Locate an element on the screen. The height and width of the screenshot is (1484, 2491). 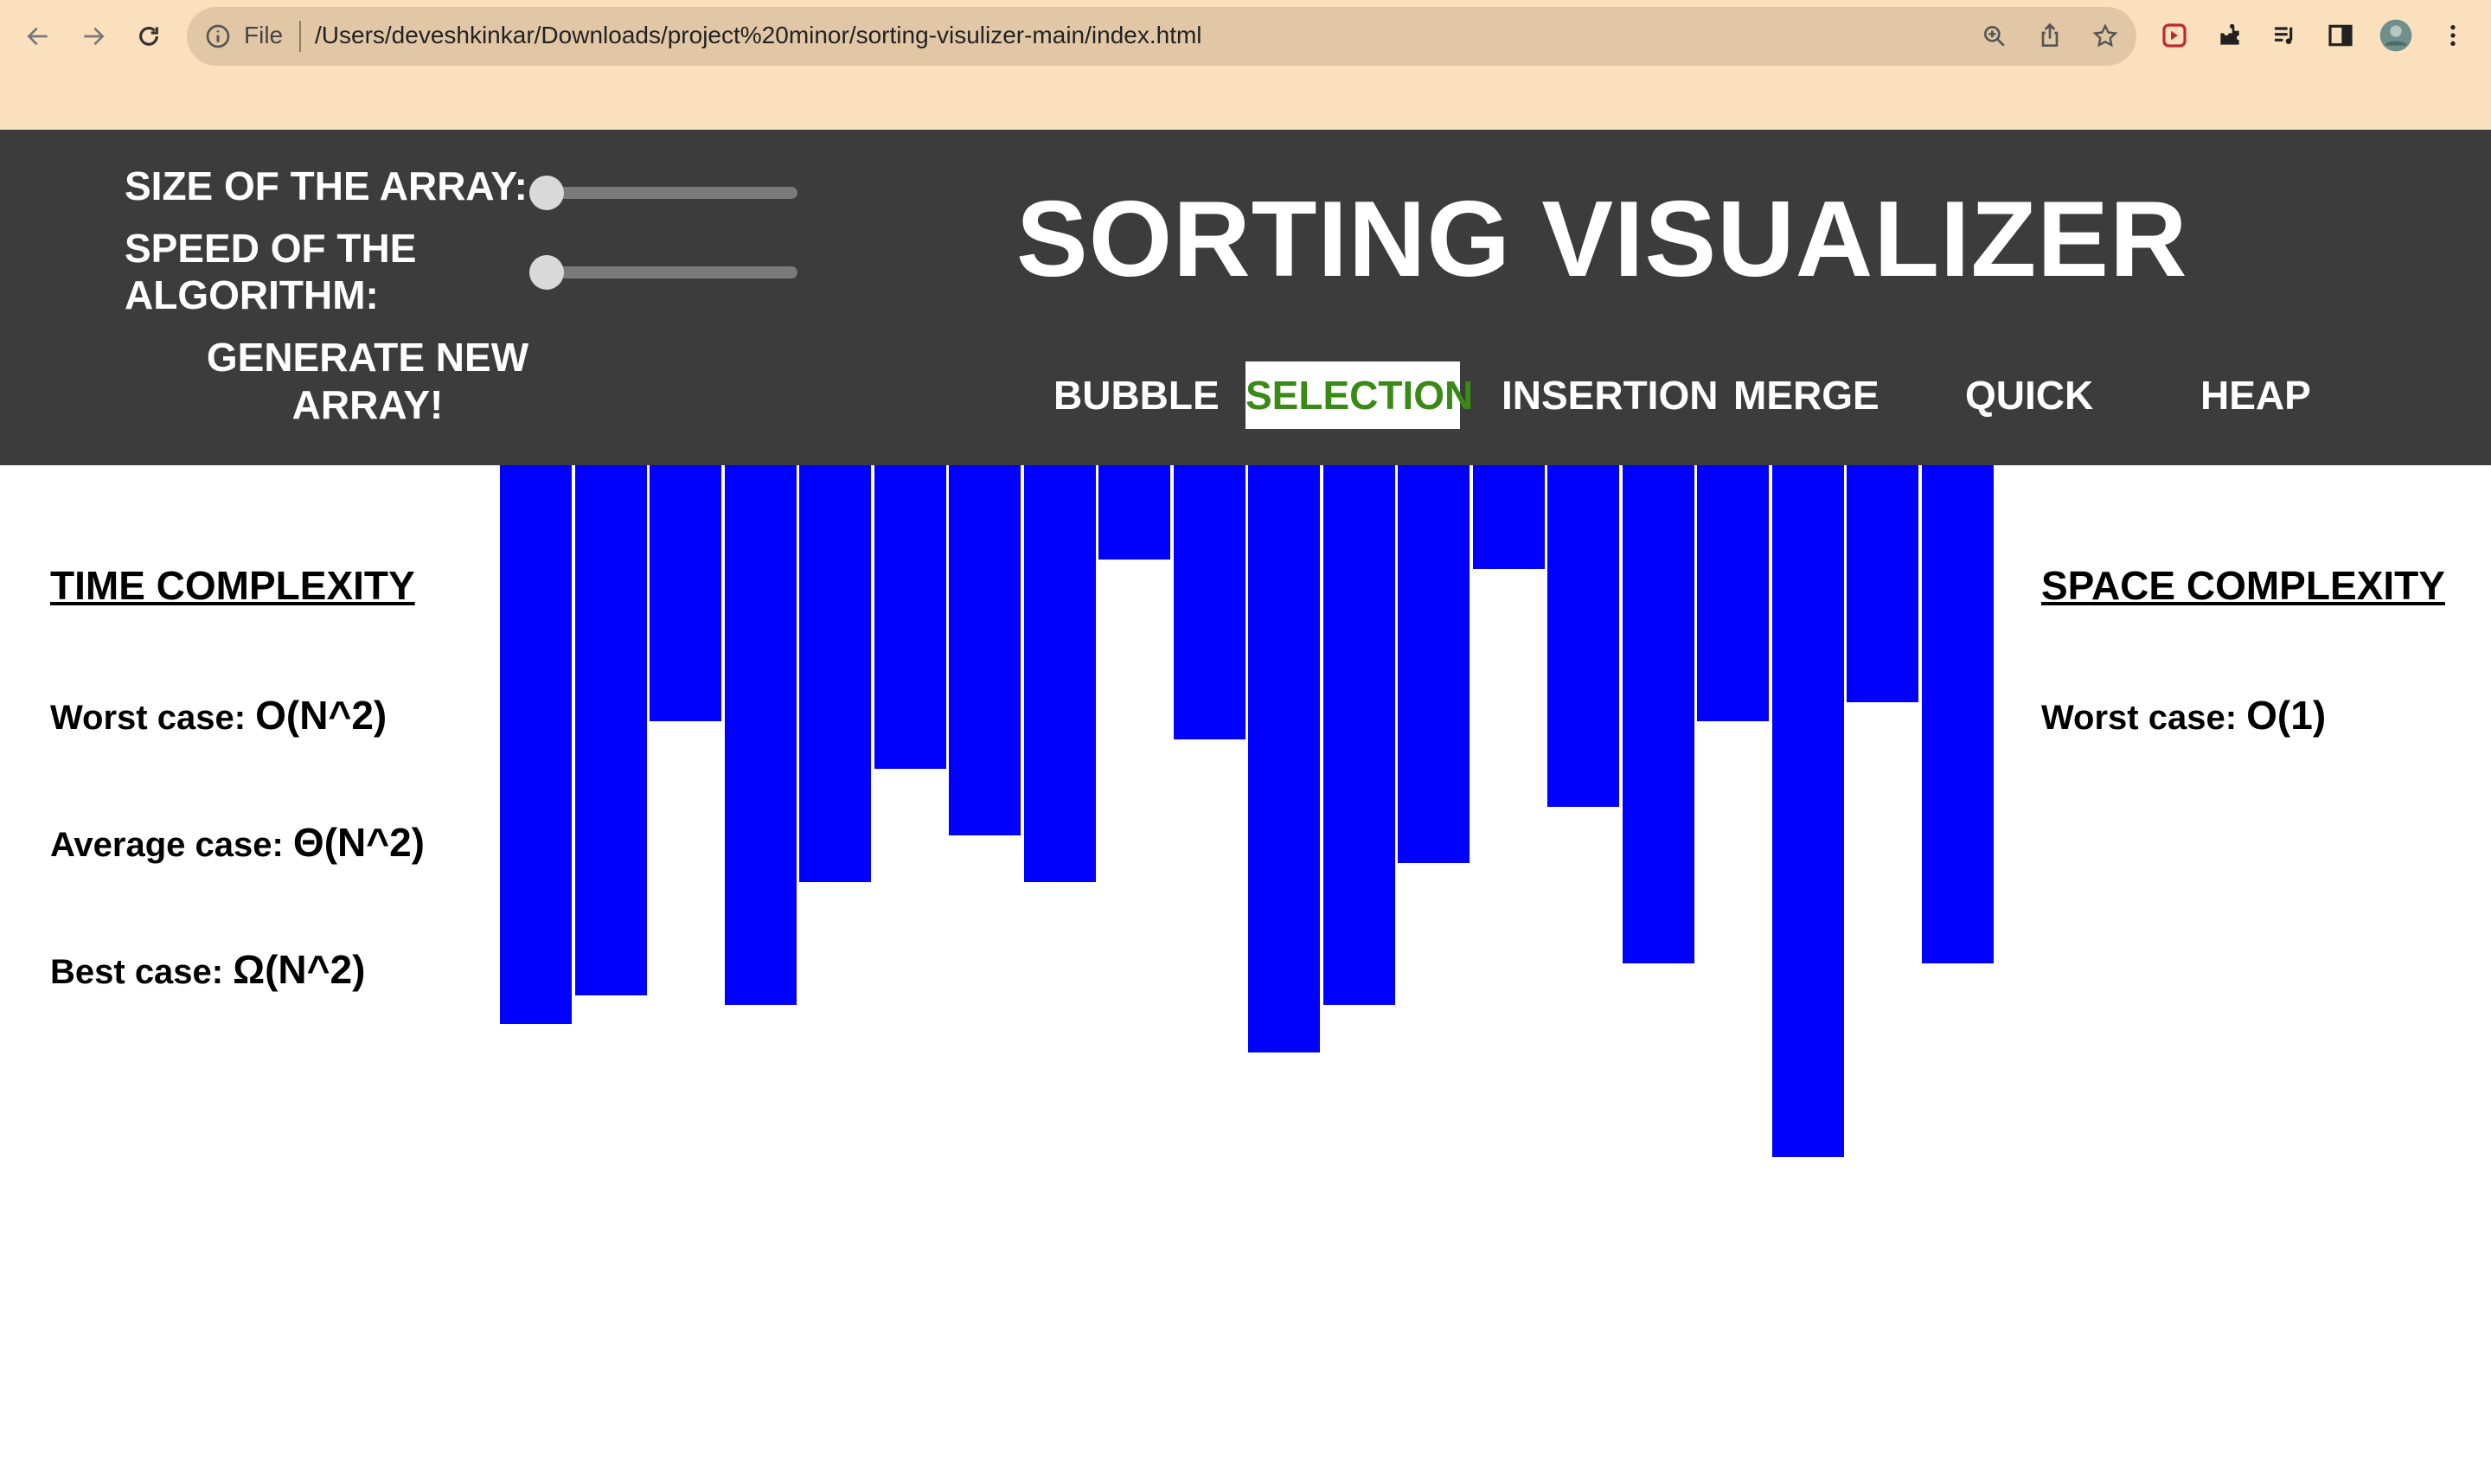
time-worst-value: O(N^2) is located at coordinates (321, 715).